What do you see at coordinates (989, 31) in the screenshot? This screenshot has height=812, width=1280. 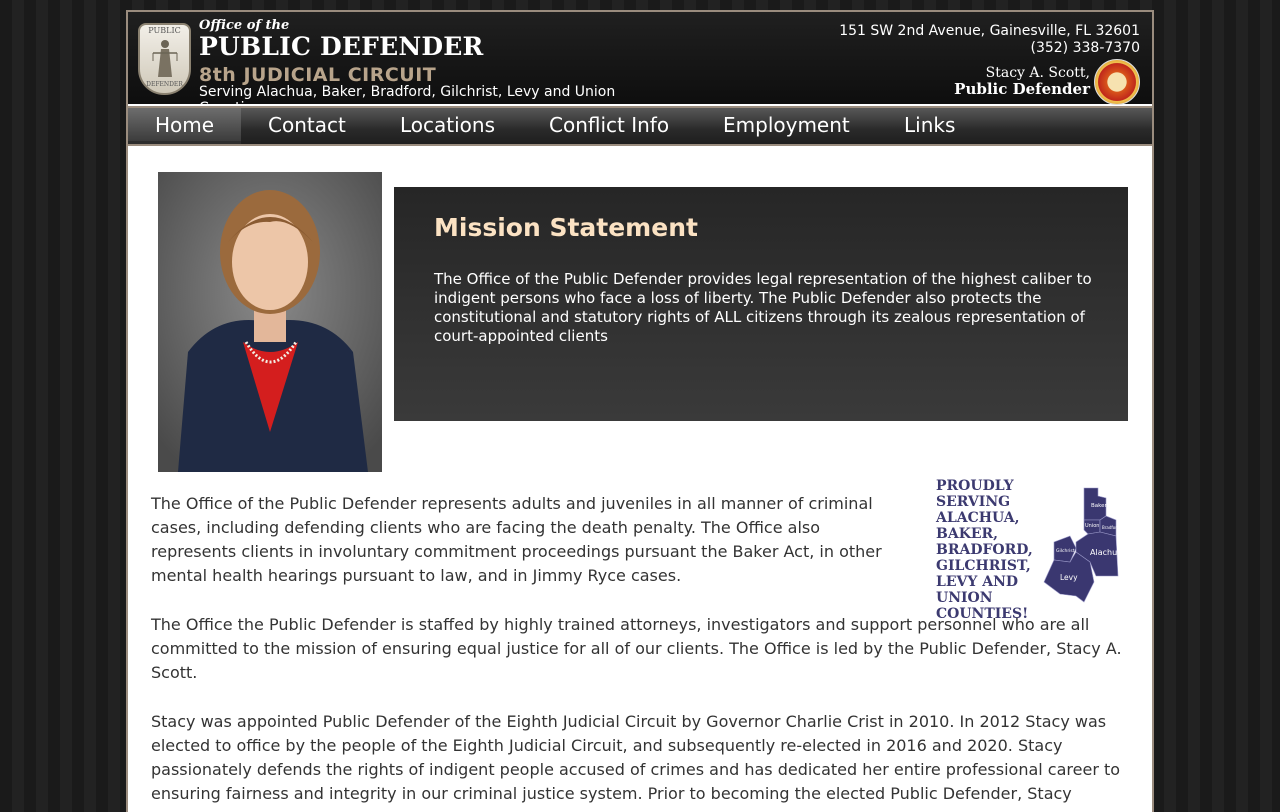 I see `address-text: 151 SW 2nd Avenue, Gainesville, FL 32601` at bounding box center [989, 31].